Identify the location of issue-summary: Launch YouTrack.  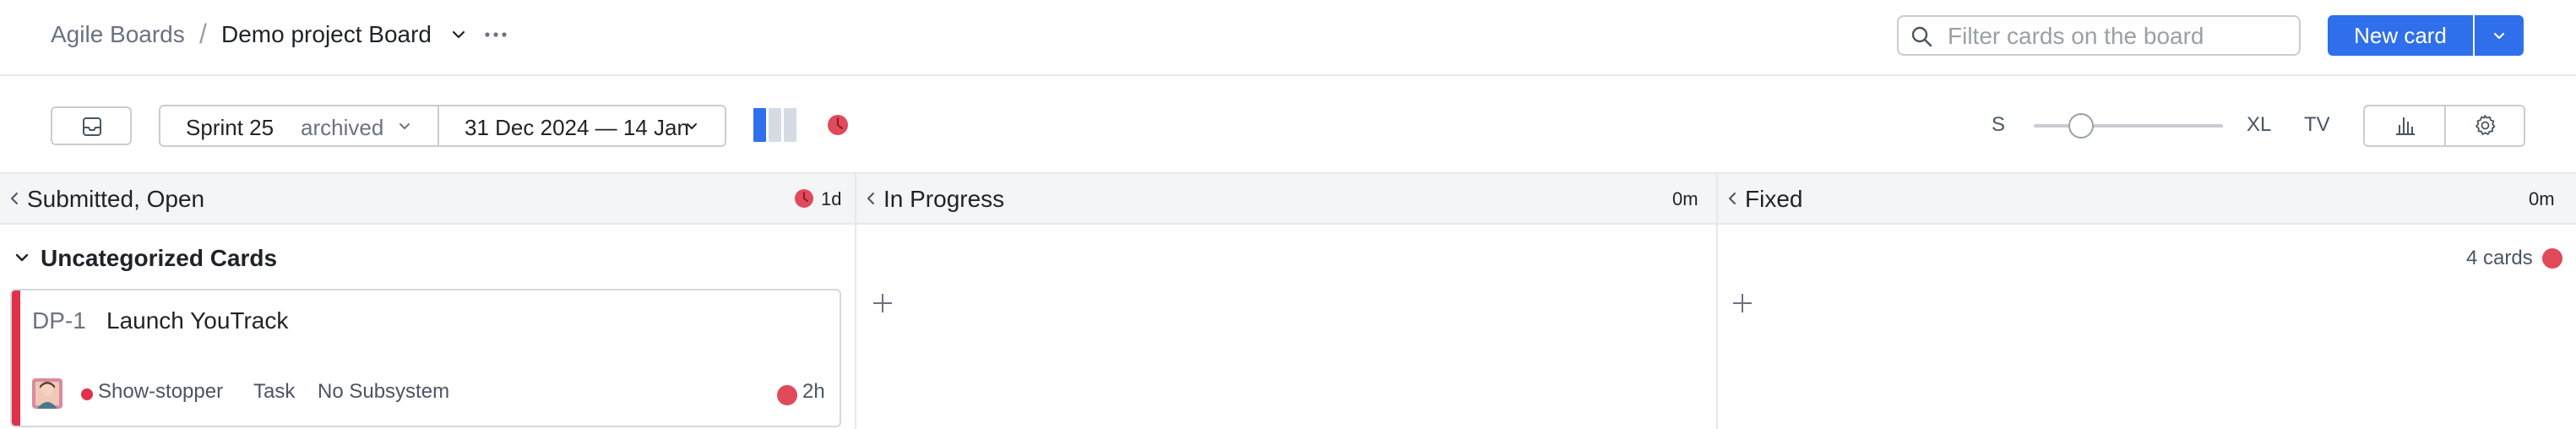
(197, 321).